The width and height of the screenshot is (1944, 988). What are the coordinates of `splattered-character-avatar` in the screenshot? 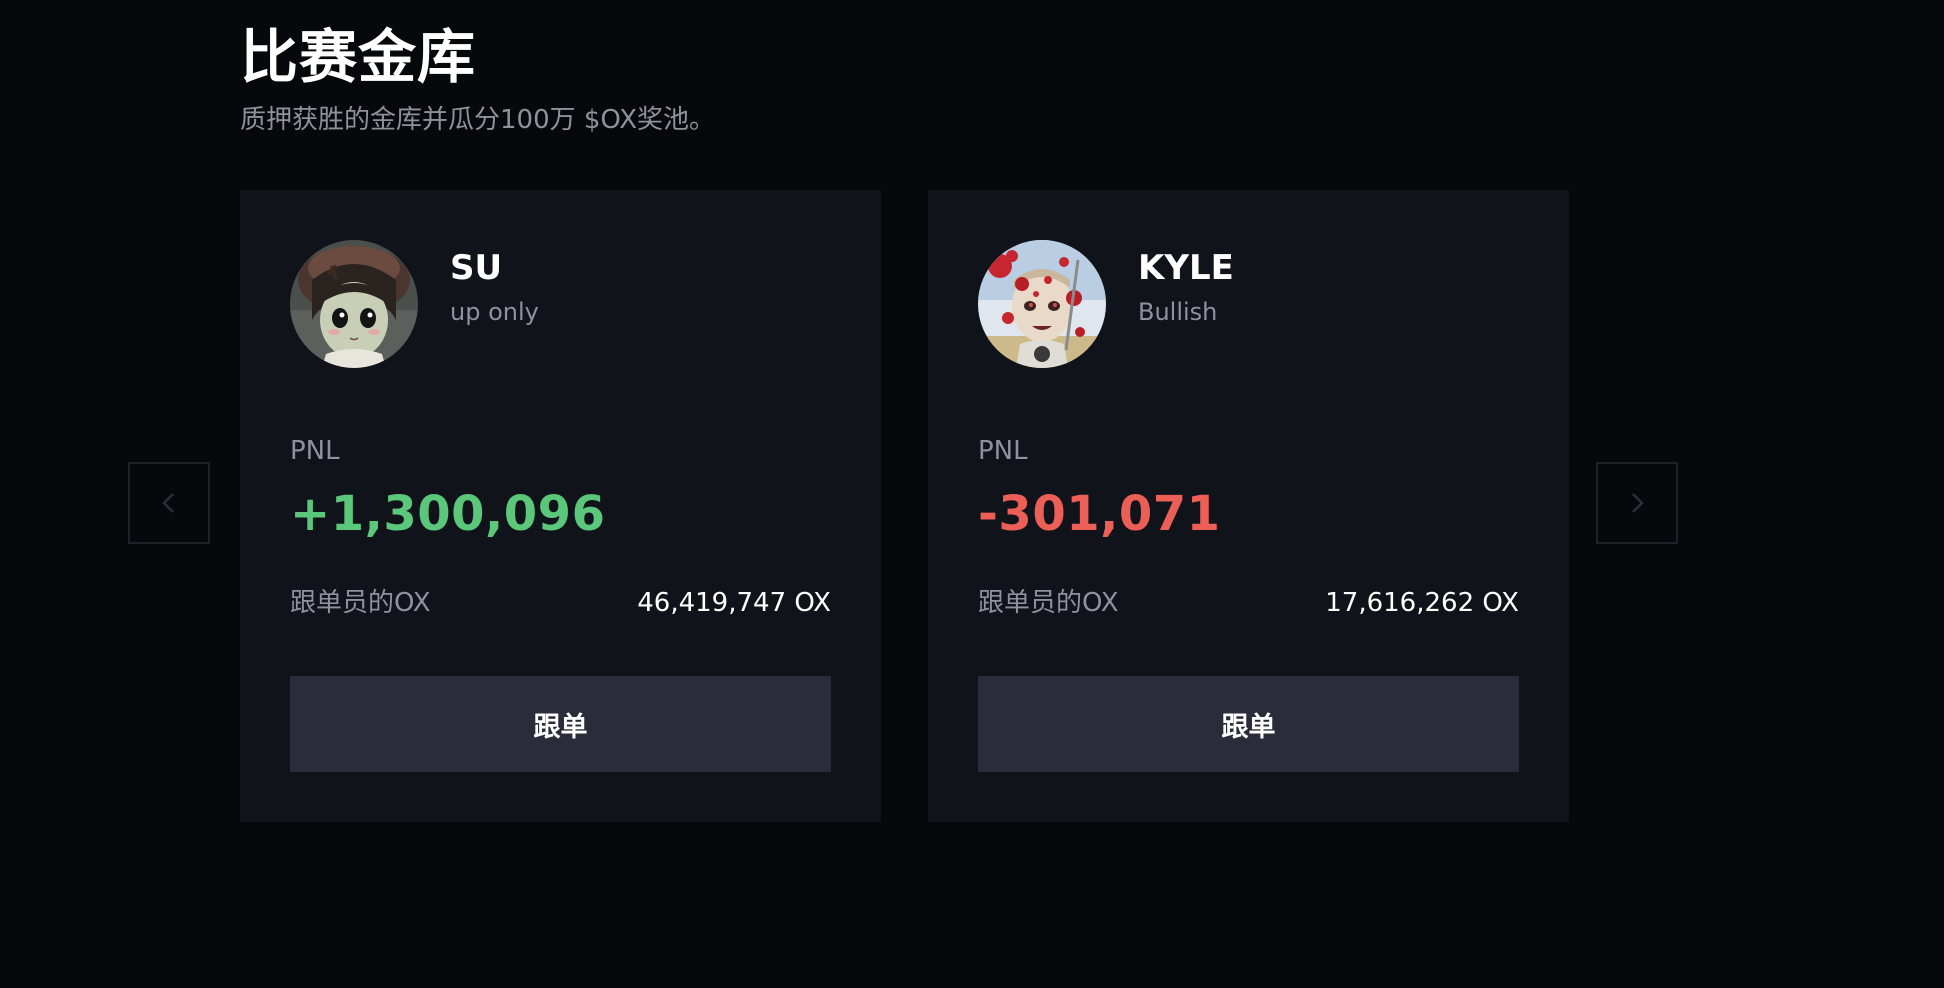 It's located at (1042, 304).